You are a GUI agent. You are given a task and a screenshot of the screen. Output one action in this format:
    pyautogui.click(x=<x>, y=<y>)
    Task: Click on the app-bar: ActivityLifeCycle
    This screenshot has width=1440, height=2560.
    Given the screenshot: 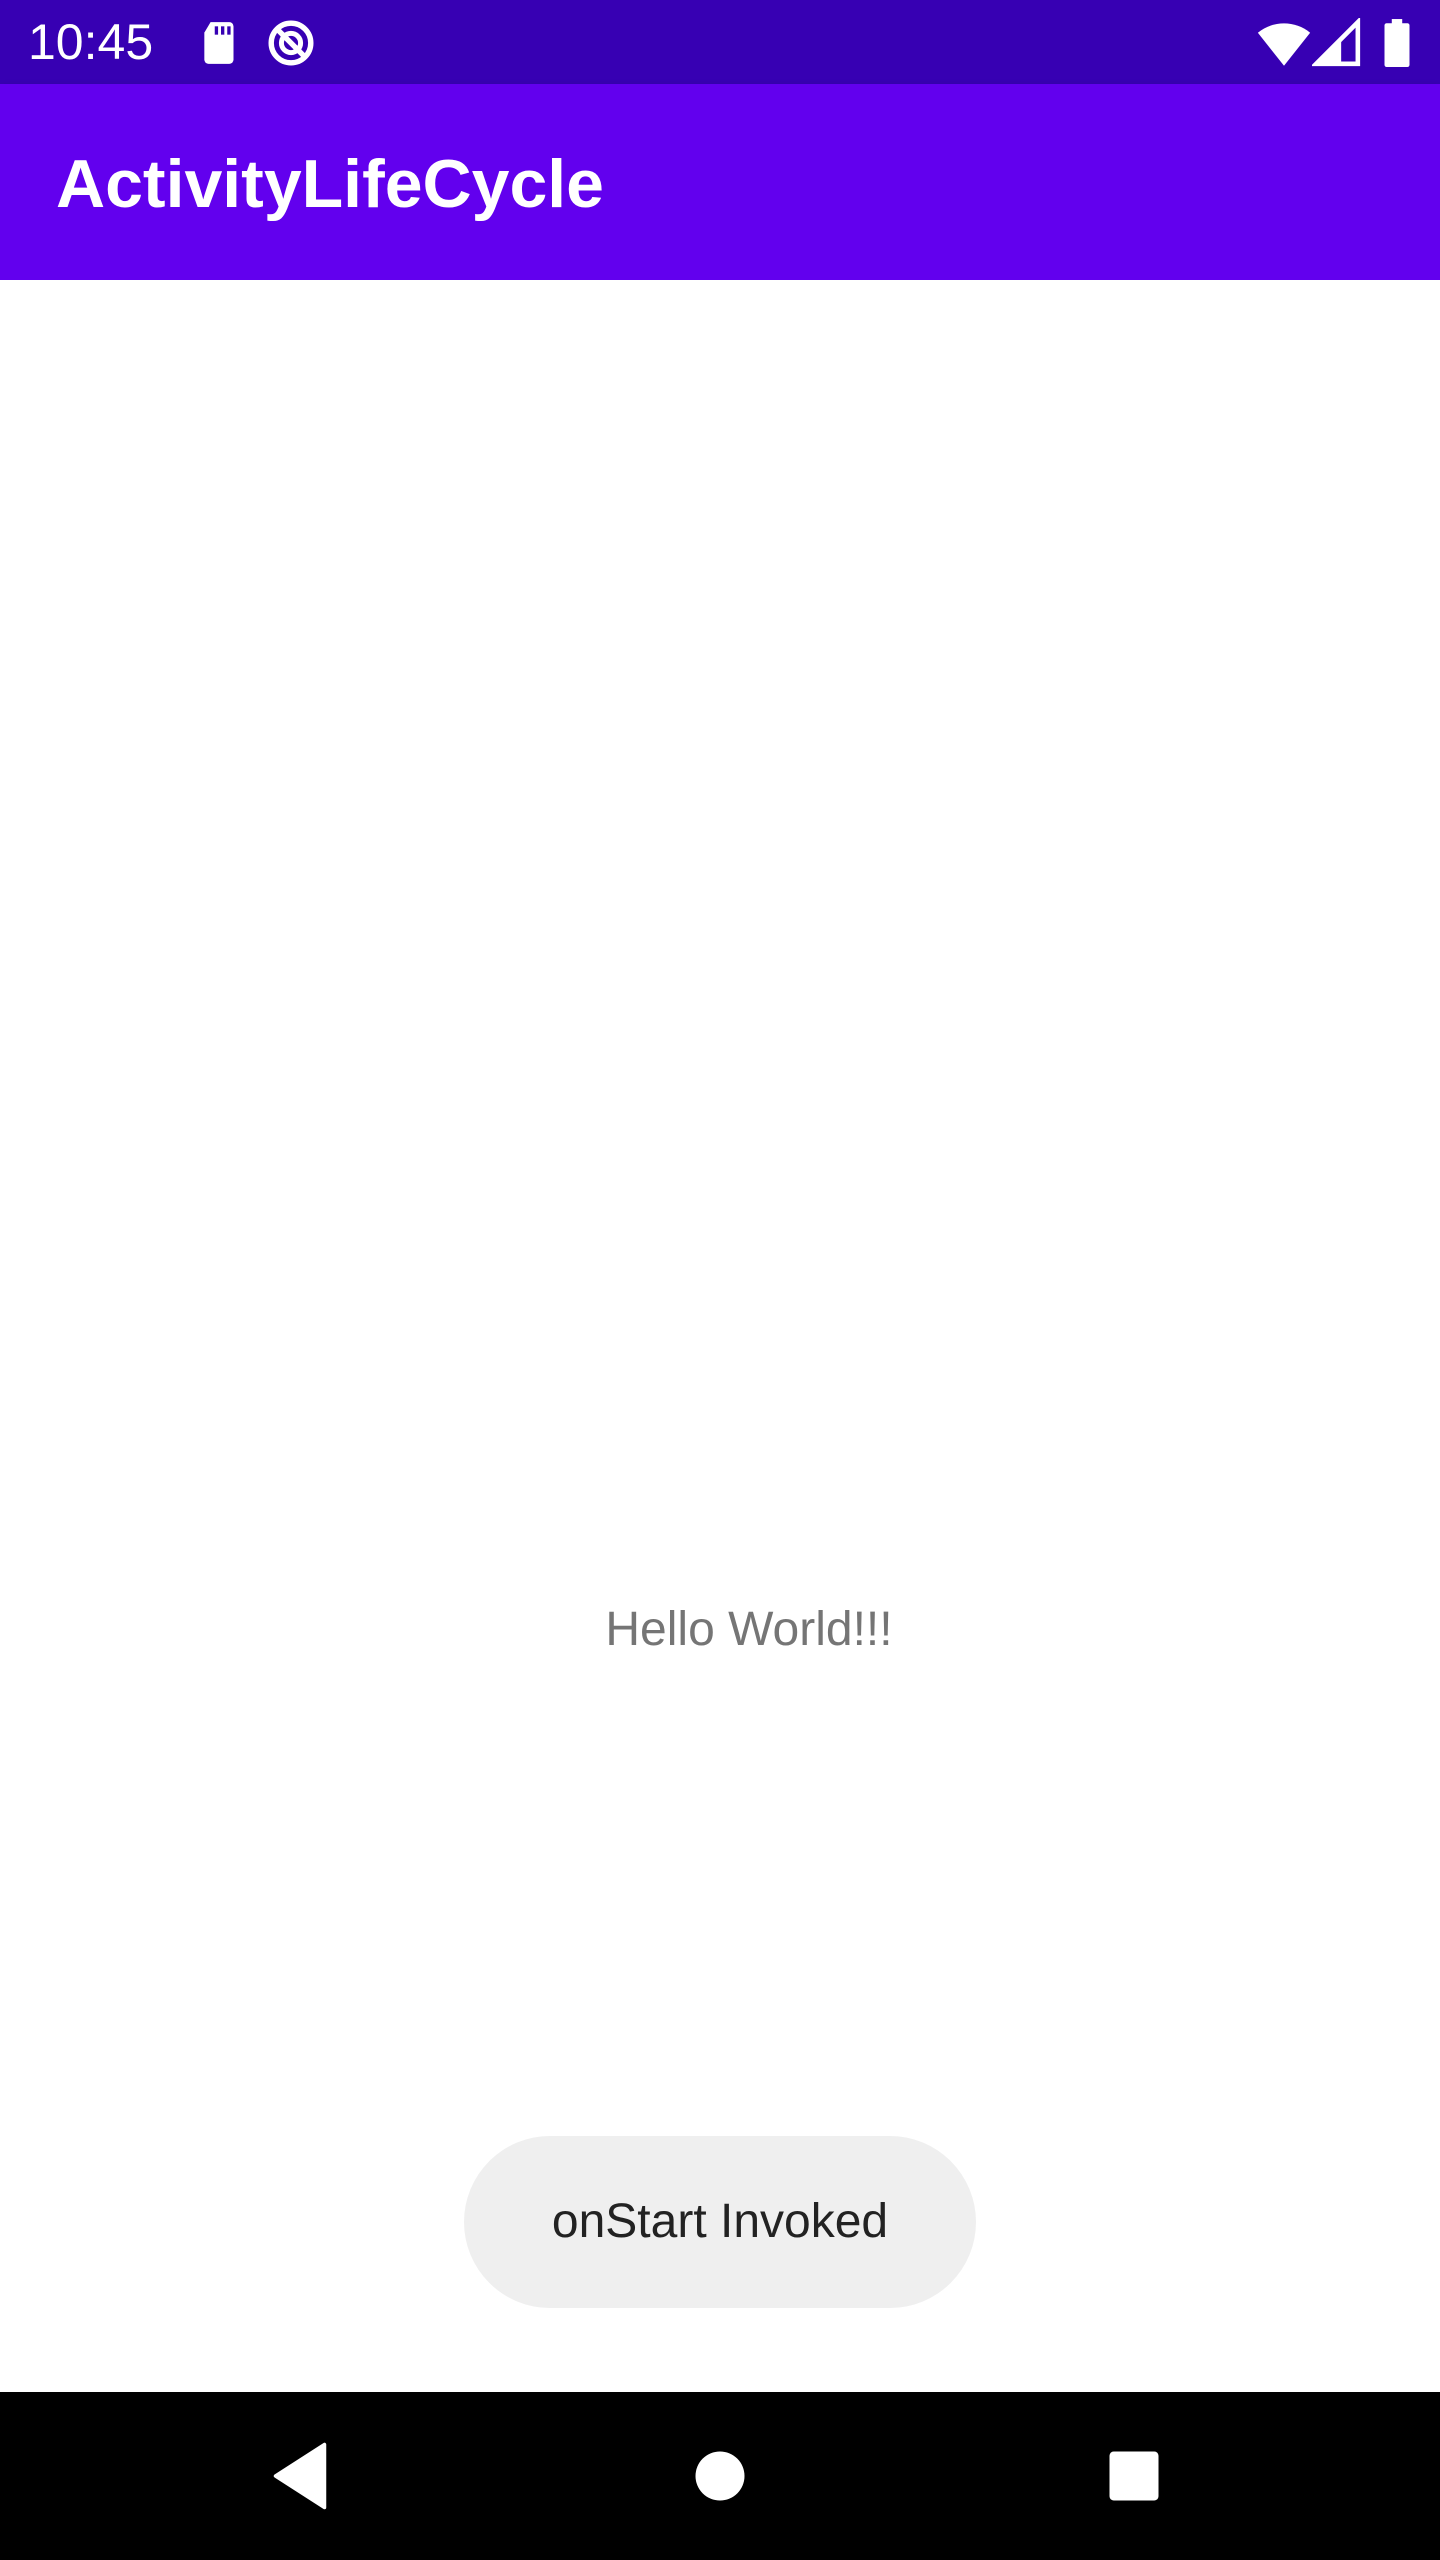 What is the action you would take?
    pyautogui.click(x=720, y=182)
    